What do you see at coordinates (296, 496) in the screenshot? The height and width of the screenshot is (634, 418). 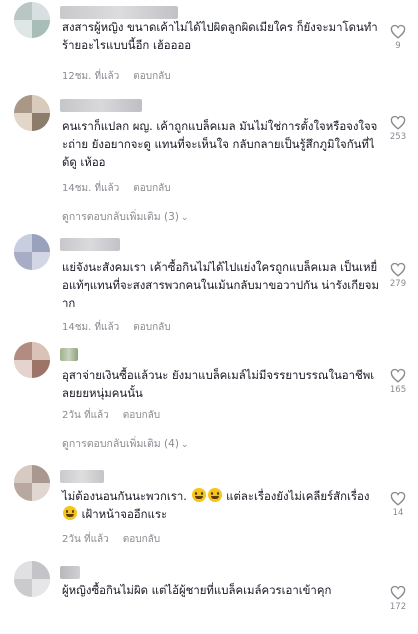 I see `comment-text-part: แต่ละเรื่องยังไม่เคลียร์สักเรื่อง` at bounding box center [296, 496].